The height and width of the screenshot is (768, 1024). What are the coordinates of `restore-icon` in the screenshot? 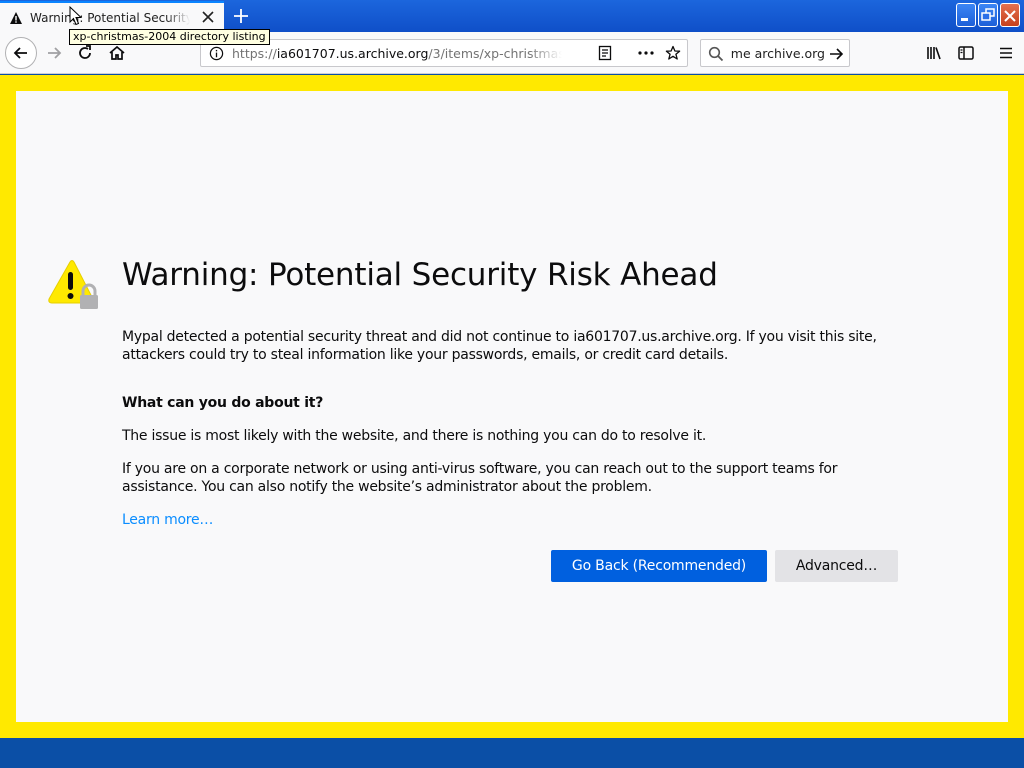 It's located at (988, 14).